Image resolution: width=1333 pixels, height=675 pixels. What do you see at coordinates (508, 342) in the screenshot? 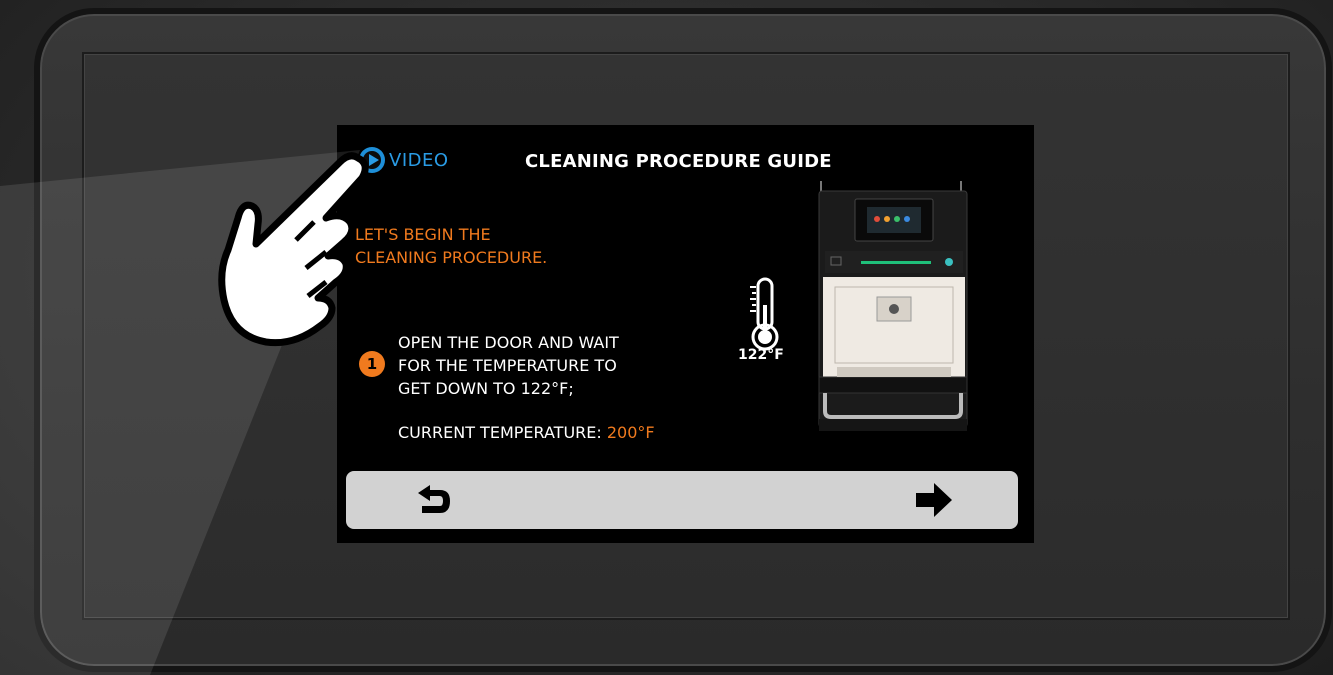
I see `step-line-1: OPEN THE DOOR AND WAIT` at bounding box center [508, 342].